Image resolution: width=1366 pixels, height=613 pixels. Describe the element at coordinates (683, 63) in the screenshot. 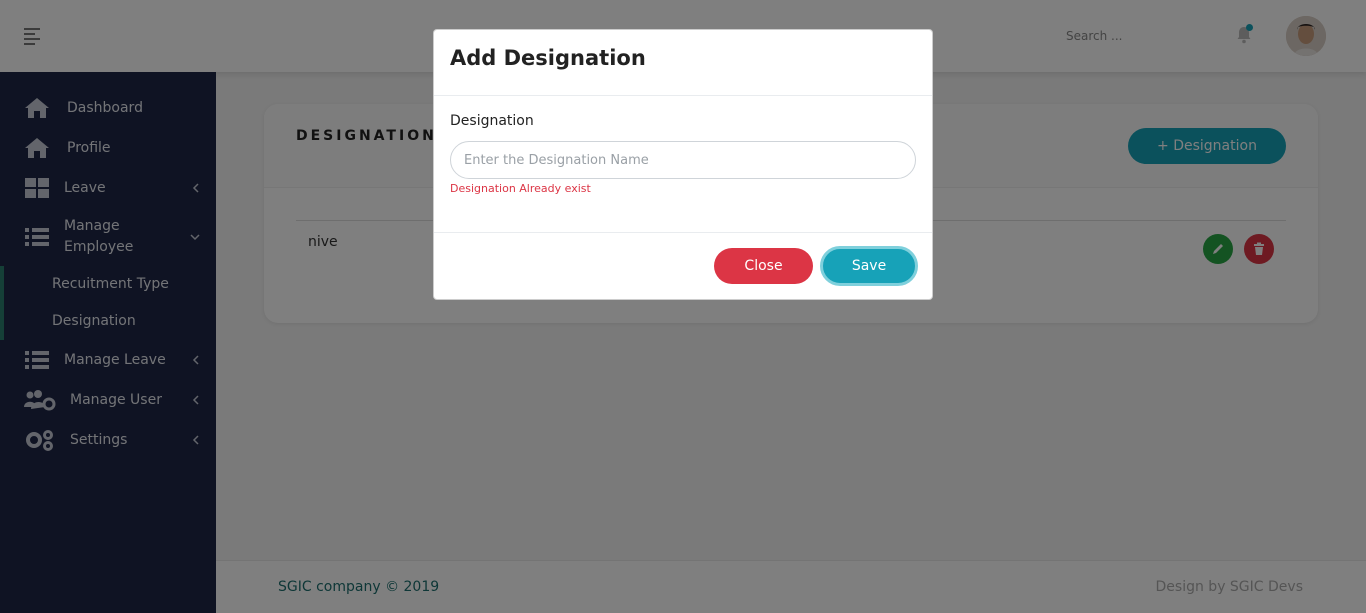

I see `modal-header: Add Designation` at that location.